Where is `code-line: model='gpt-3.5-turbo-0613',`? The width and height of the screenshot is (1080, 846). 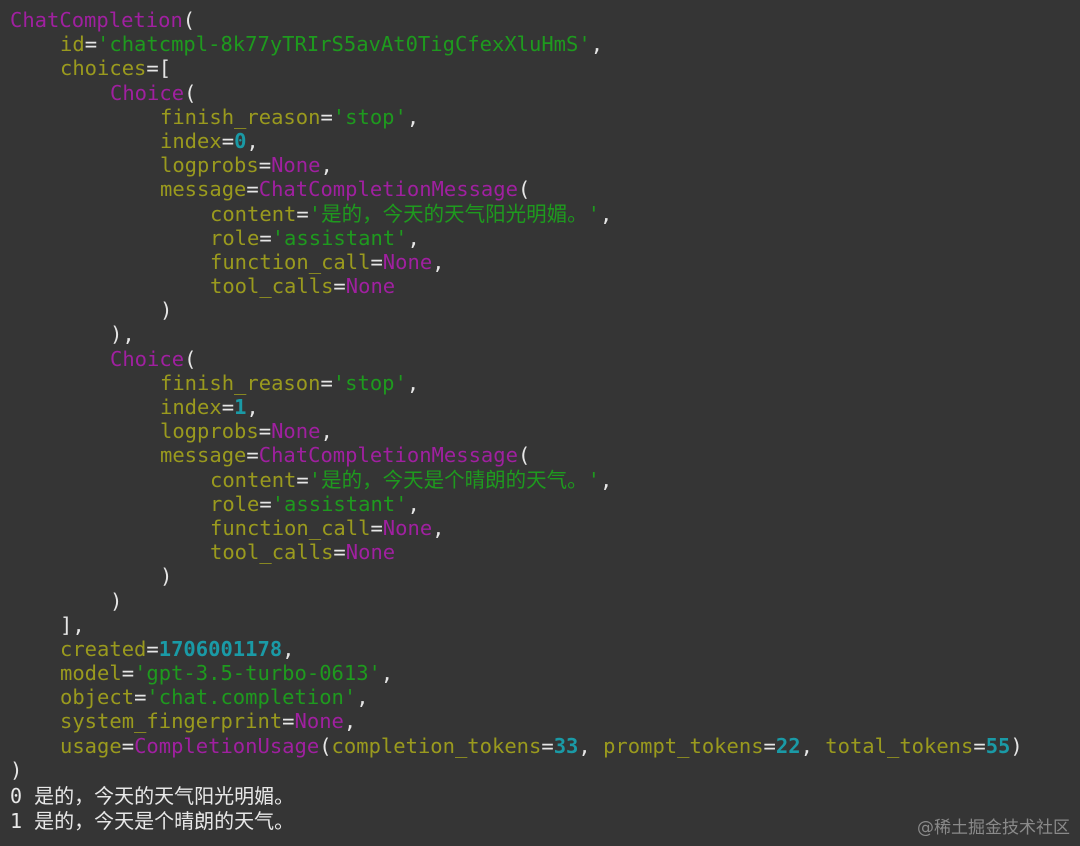 code-line: model='gpt-3.5-turbo-0613', is located at coordinates (227, 673).